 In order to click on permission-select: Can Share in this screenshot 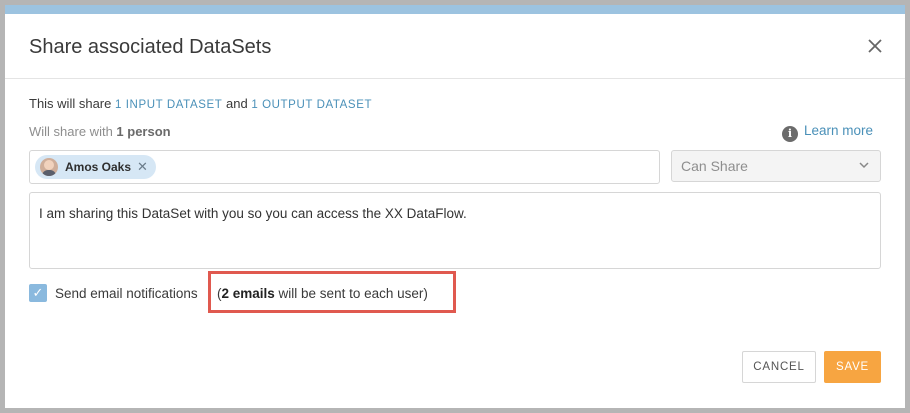, I will do `click(776, 166)`.